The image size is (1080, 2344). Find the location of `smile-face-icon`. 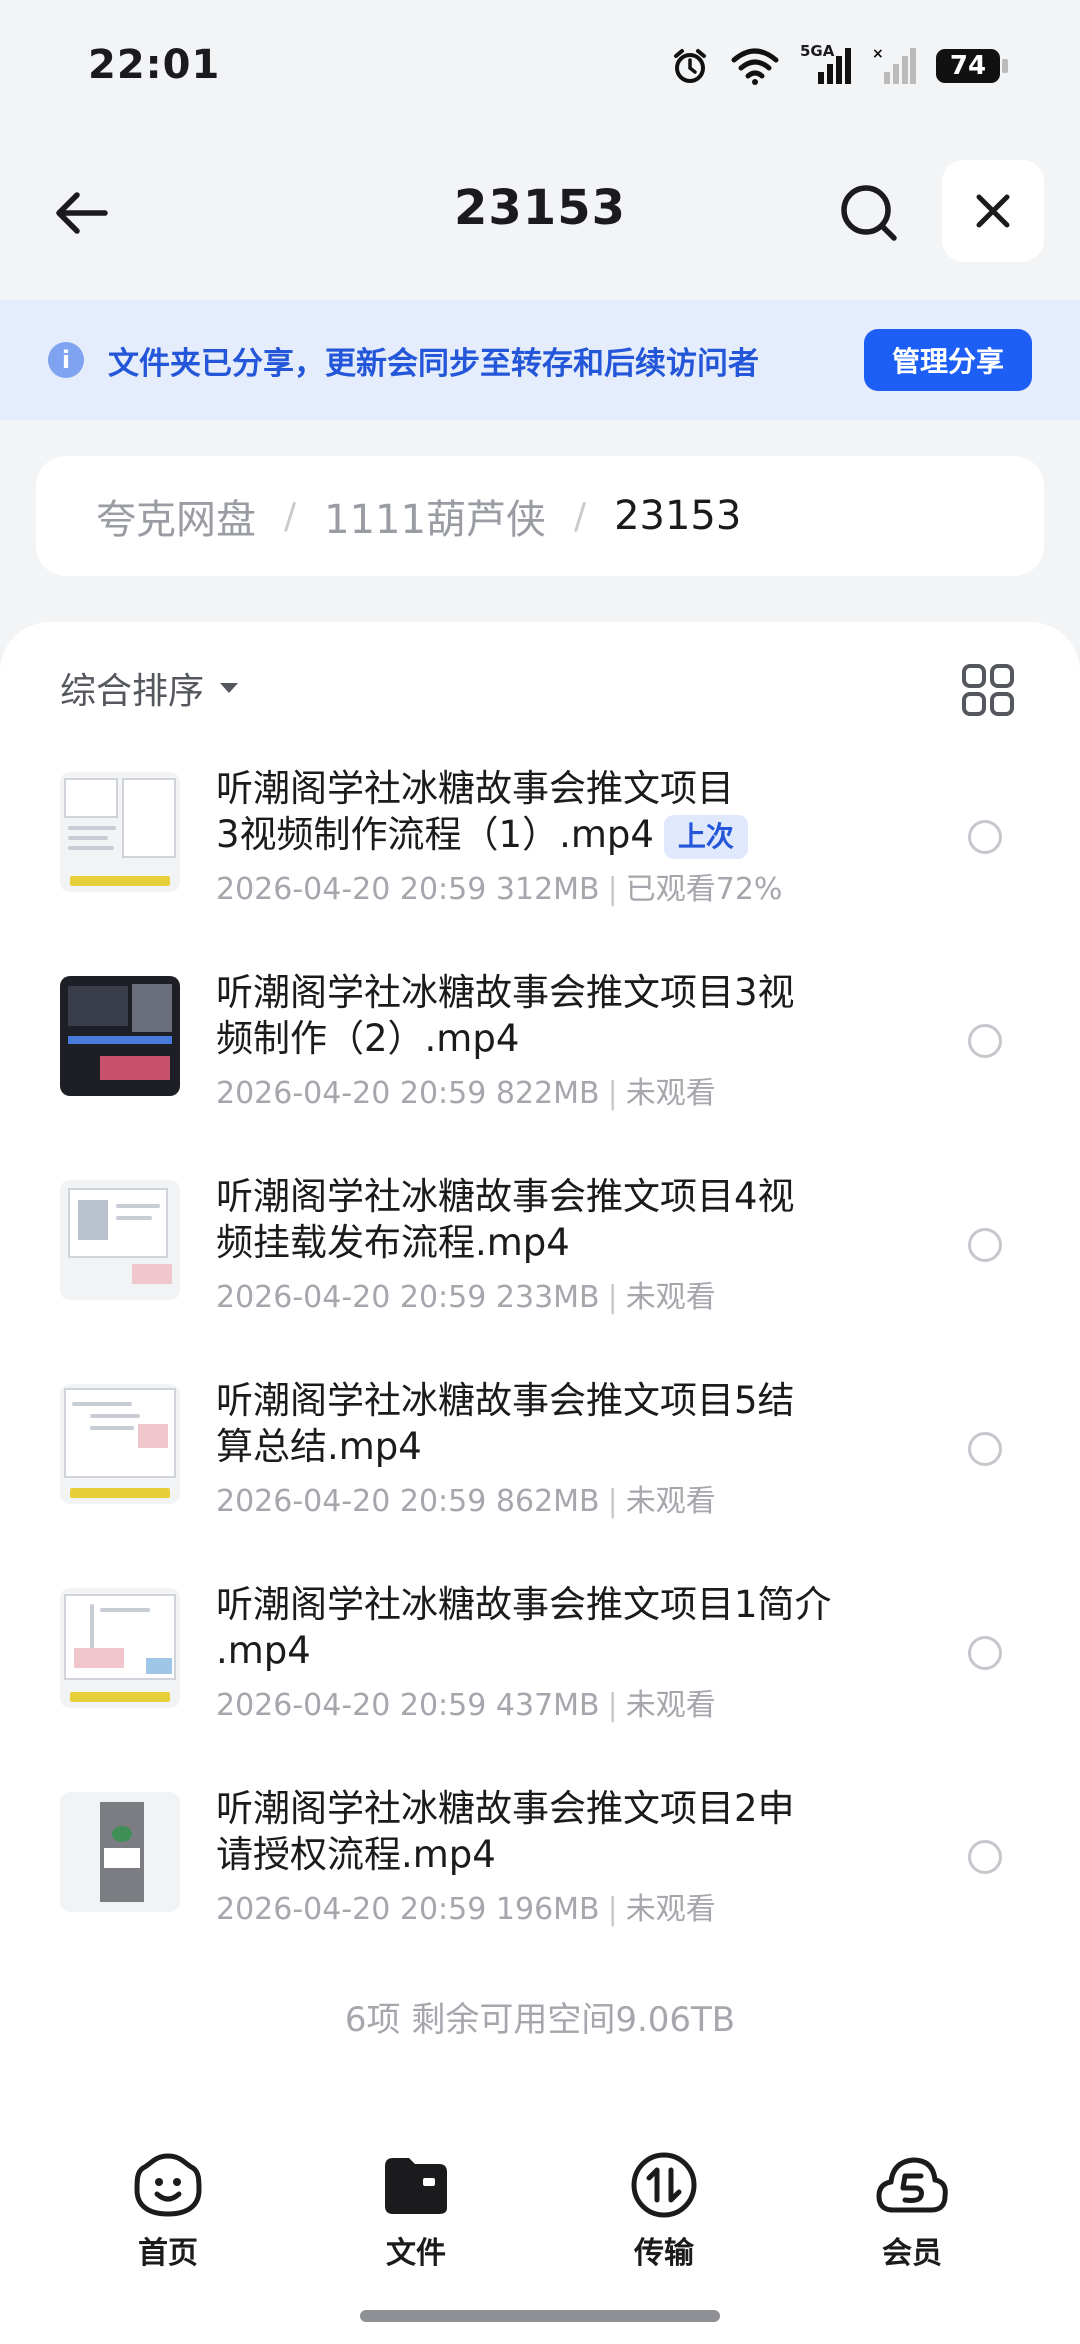

smile-face-icon is located at coordinates (168, 2185).